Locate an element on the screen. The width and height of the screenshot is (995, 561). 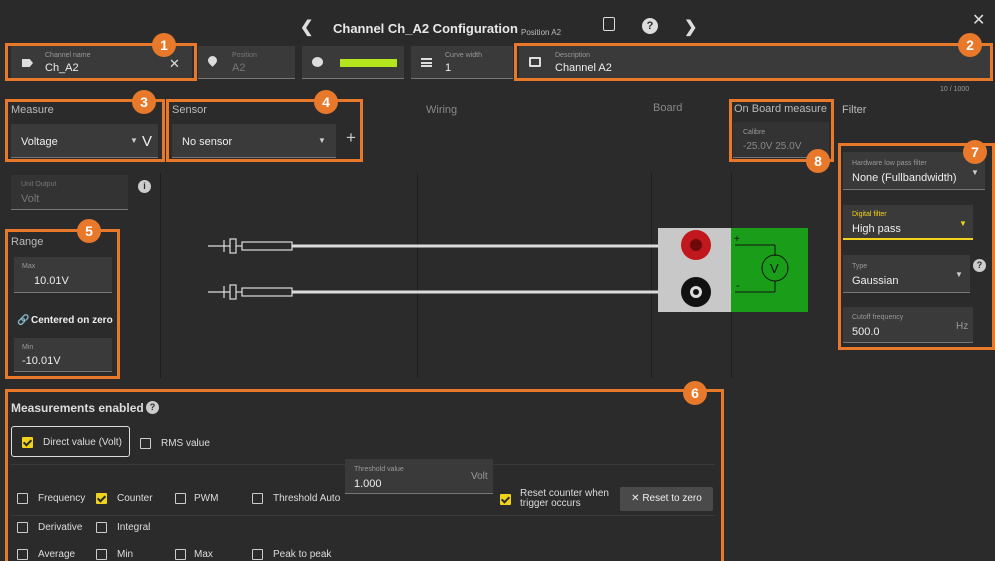
location-pin-icon is located at coordinates (212, 60).